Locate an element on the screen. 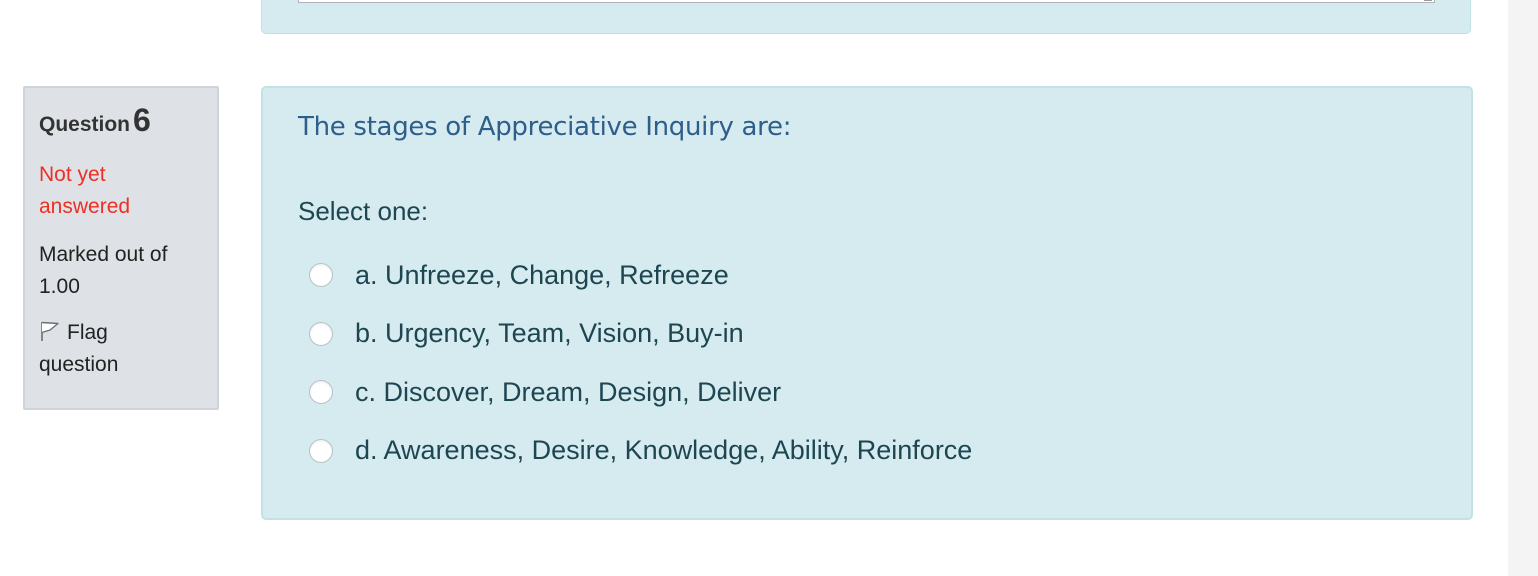 Image resolution: width=1538 pixels, height=576 pixels. page-scrollbar is located at coordinates (1523, 288).